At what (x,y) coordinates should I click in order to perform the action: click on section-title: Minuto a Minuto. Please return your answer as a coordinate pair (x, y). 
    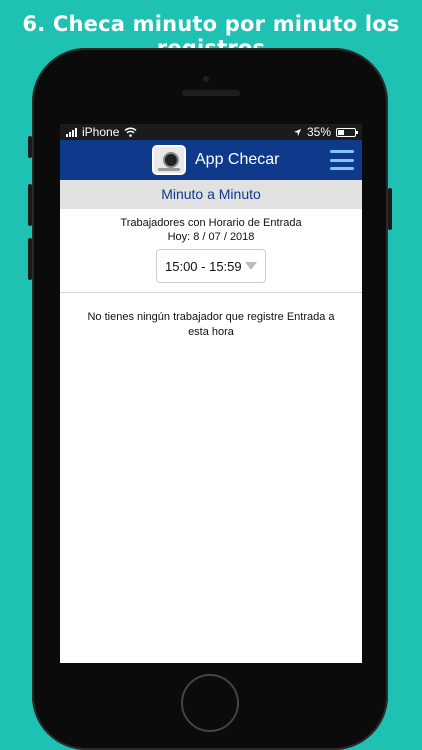
    Looking at the image, I should click on (211, 194).